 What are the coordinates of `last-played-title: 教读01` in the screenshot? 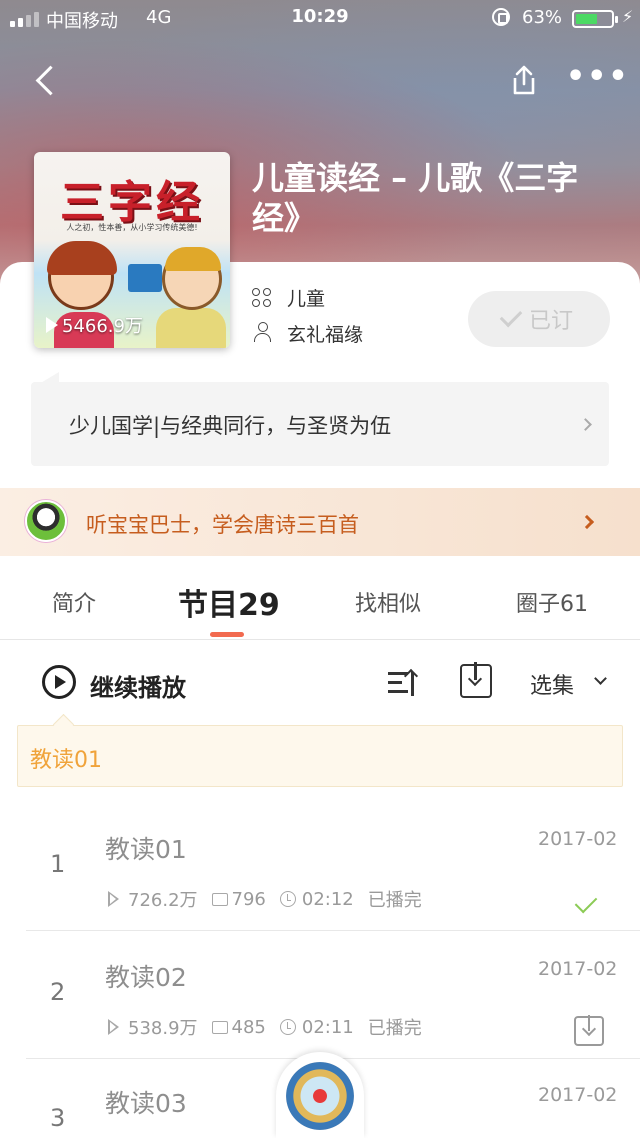 It's located at (66, 760).